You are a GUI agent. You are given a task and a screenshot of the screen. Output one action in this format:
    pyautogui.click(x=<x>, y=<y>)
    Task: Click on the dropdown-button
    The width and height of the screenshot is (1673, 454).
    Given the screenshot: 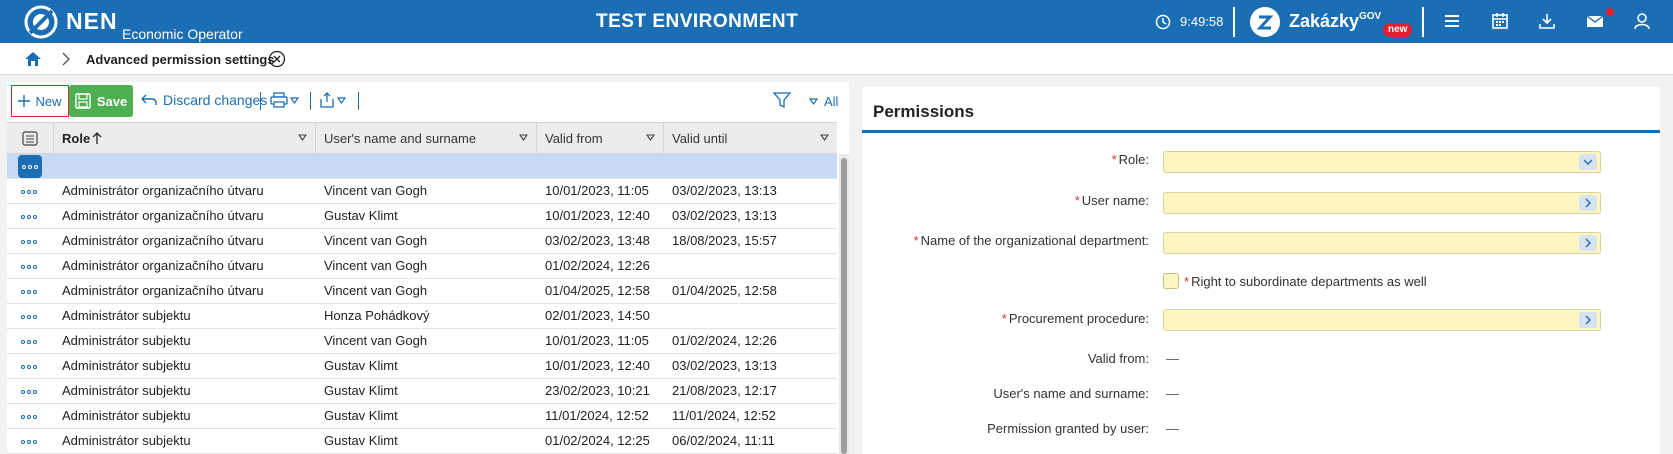 What is the action you would take?
    pyautogui.click(x=1588, y=162)
    